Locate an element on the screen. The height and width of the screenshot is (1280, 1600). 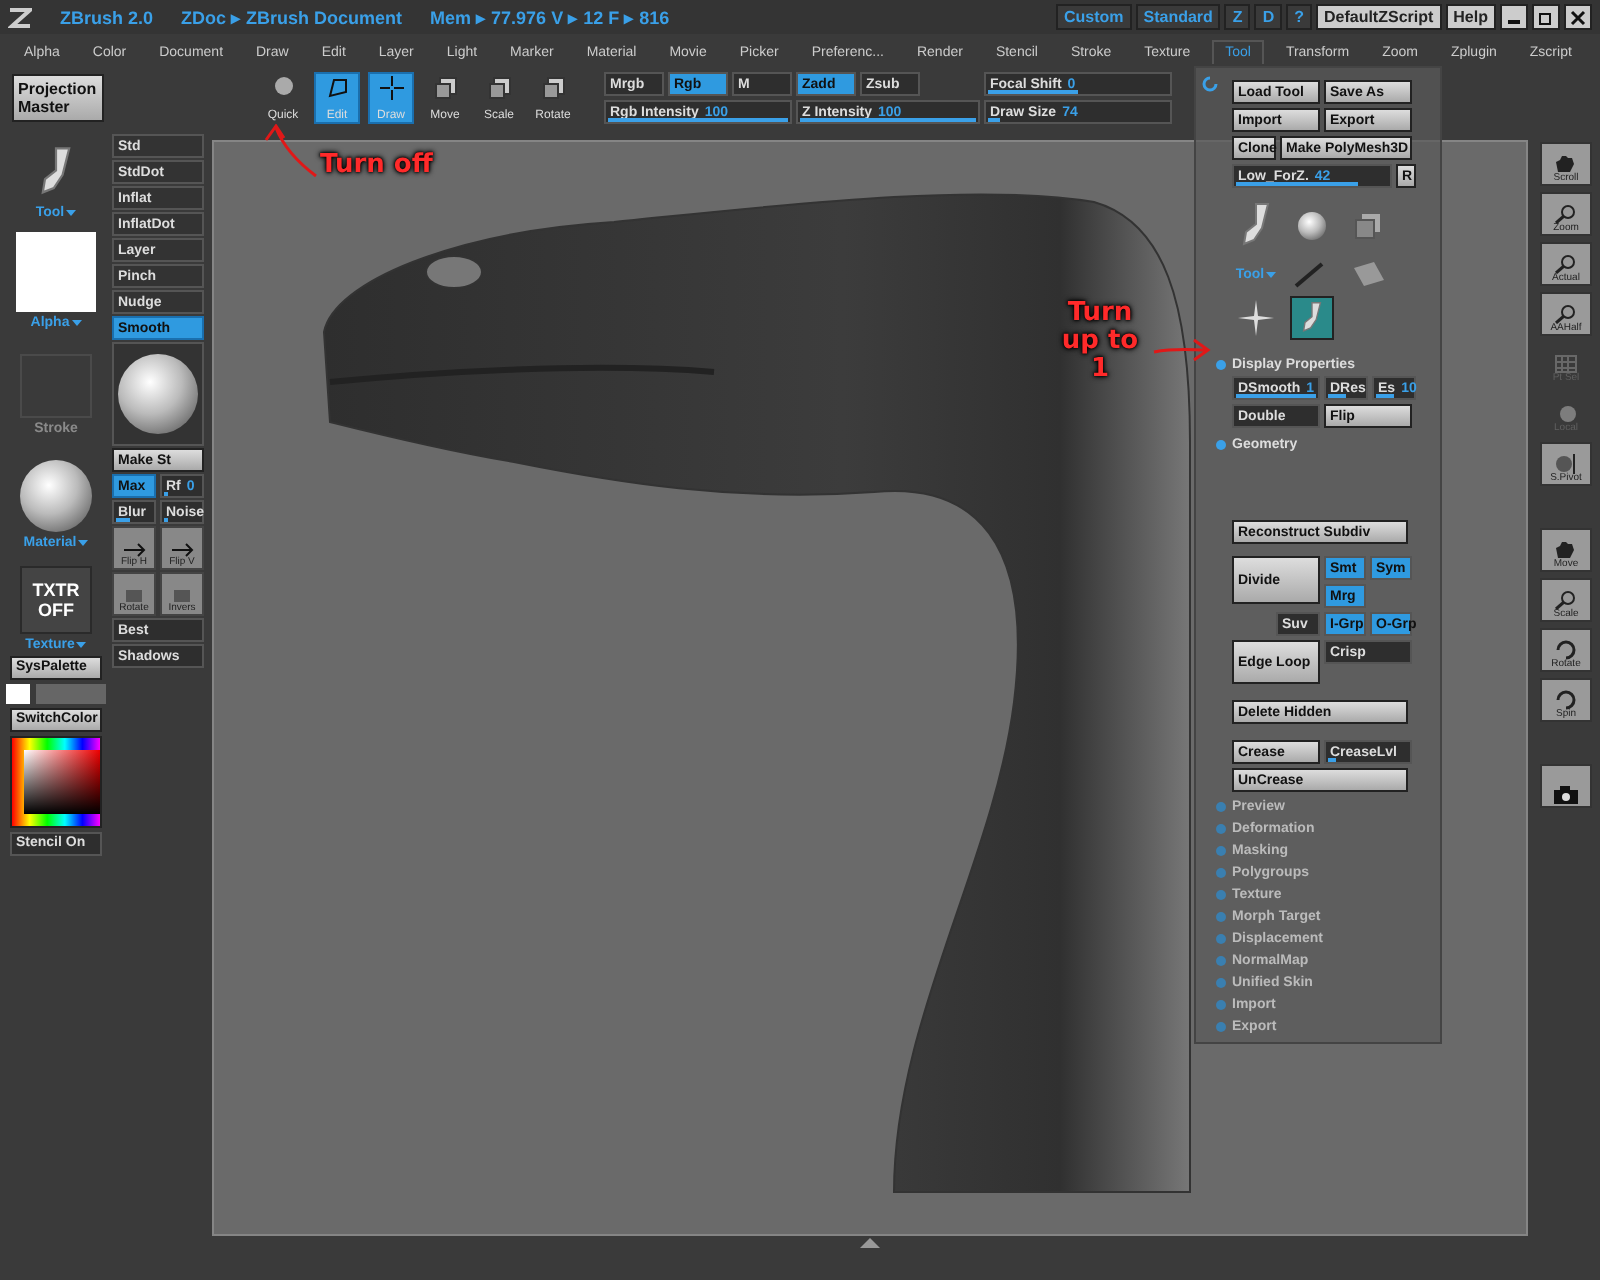
restore-button is located at coordinates (1546, 17).